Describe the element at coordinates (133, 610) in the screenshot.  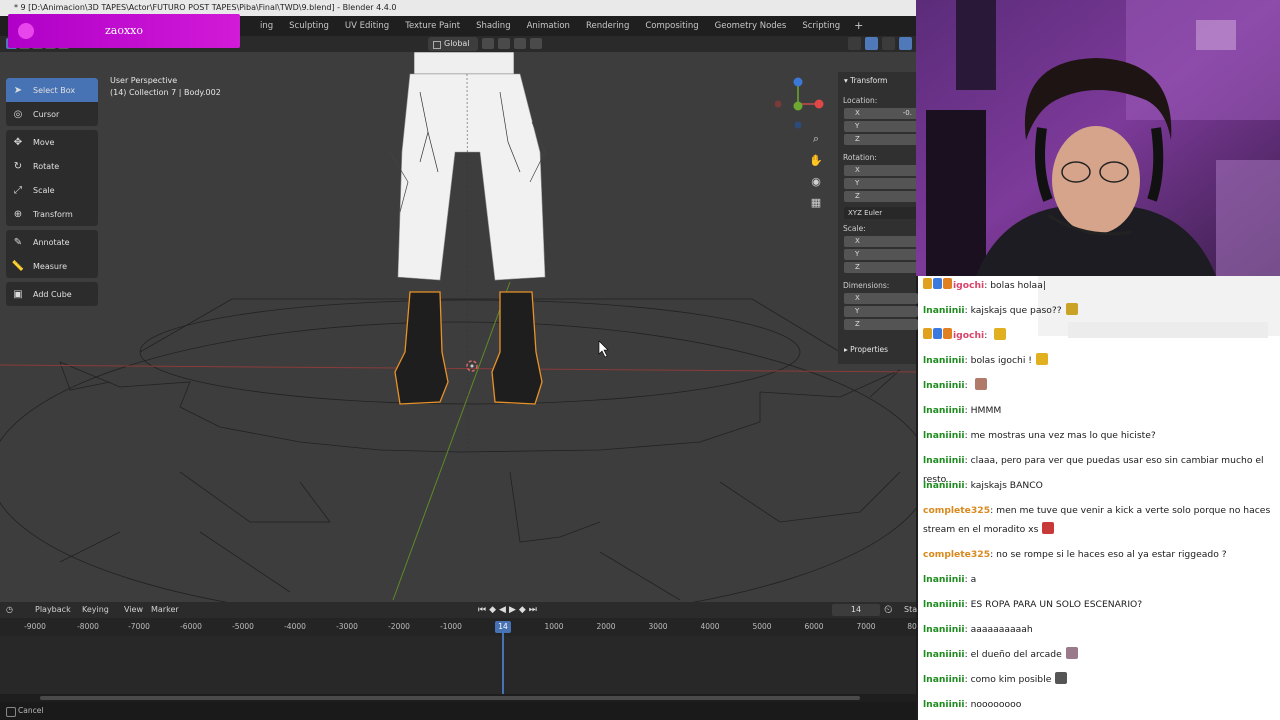
I see `view-menu: View` at that location.